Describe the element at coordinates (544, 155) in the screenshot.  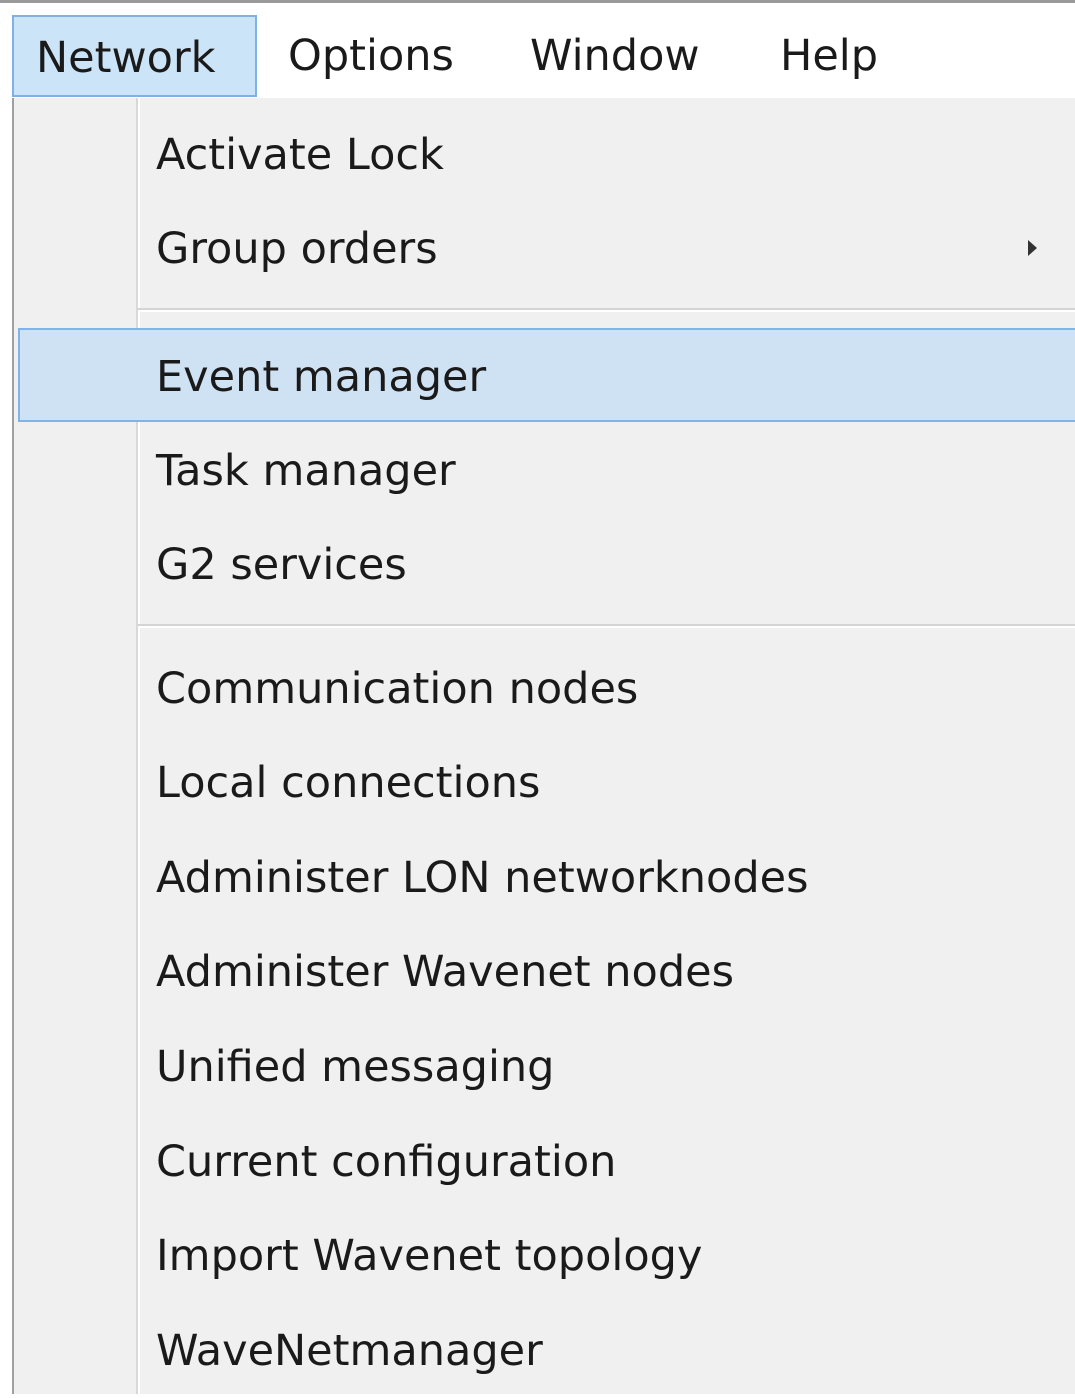
I see `menu-item-activate-lock: Activate Lock` at that location.